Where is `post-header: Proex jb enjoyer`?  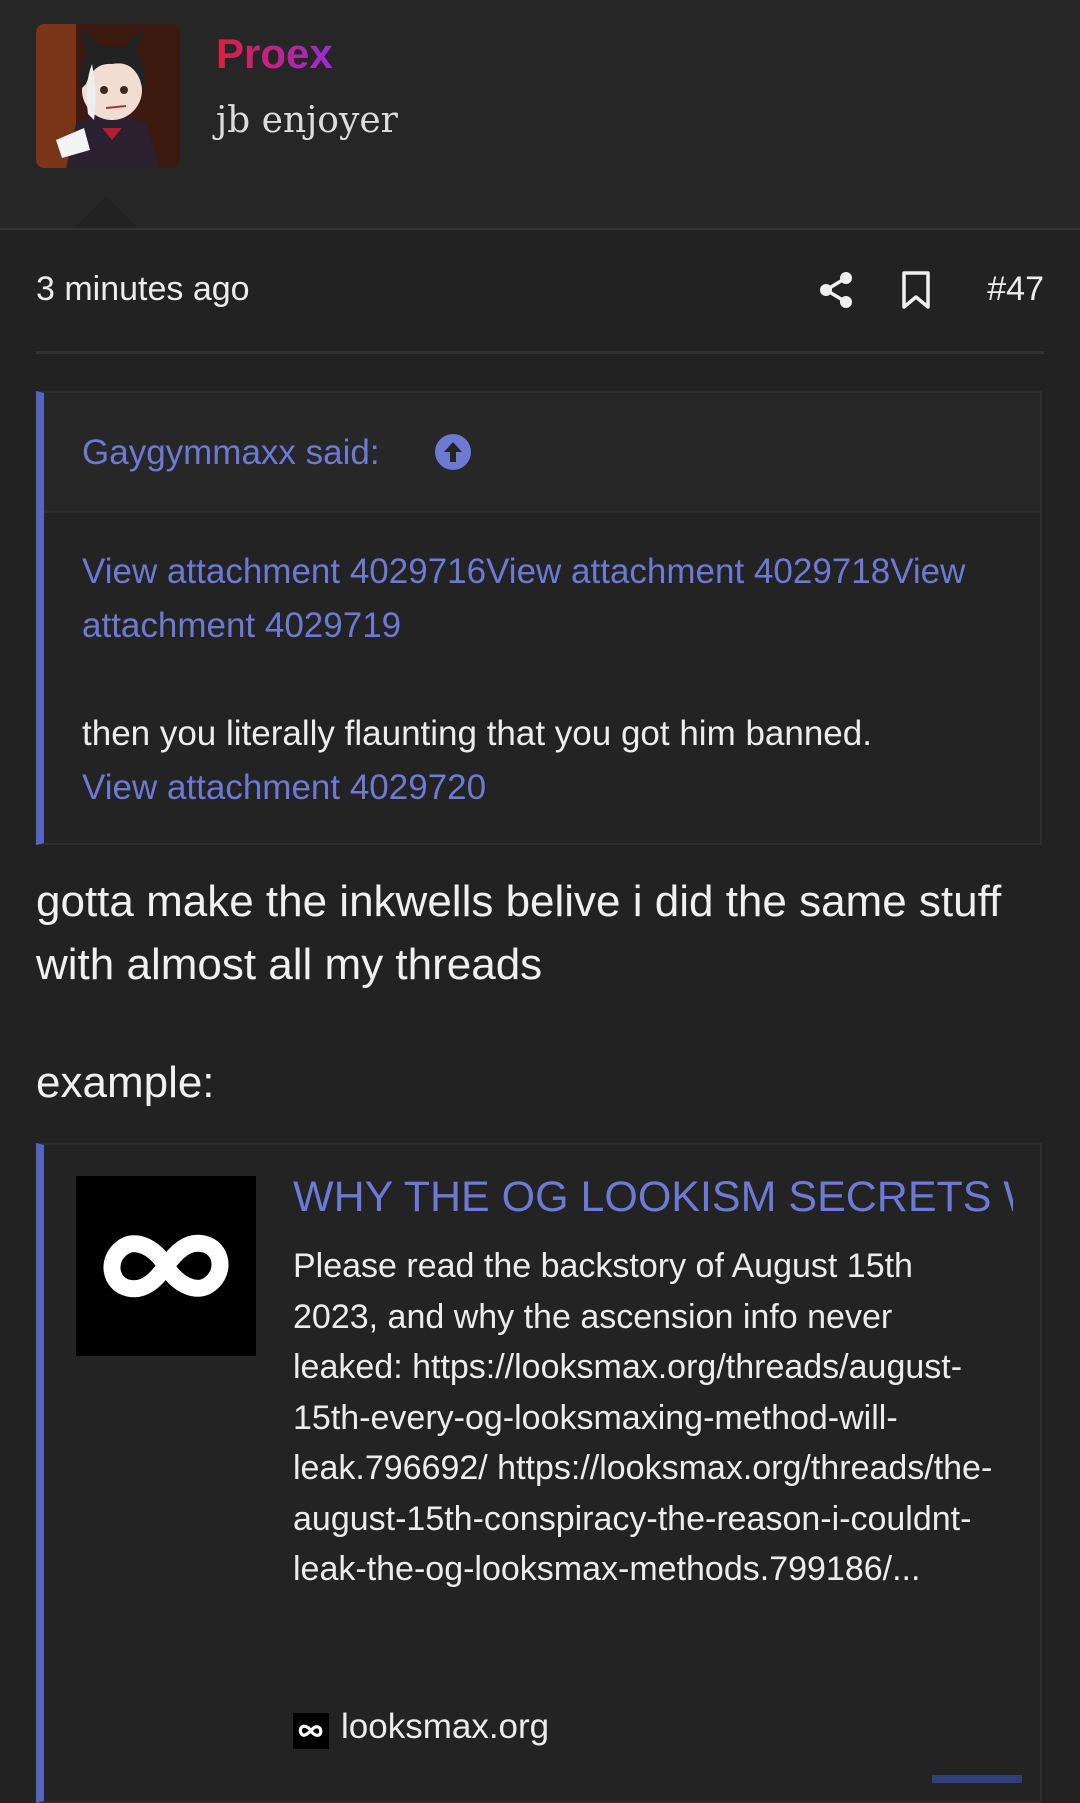 post-header: Proex jb enjoyer is located at coordinates (540, 115).